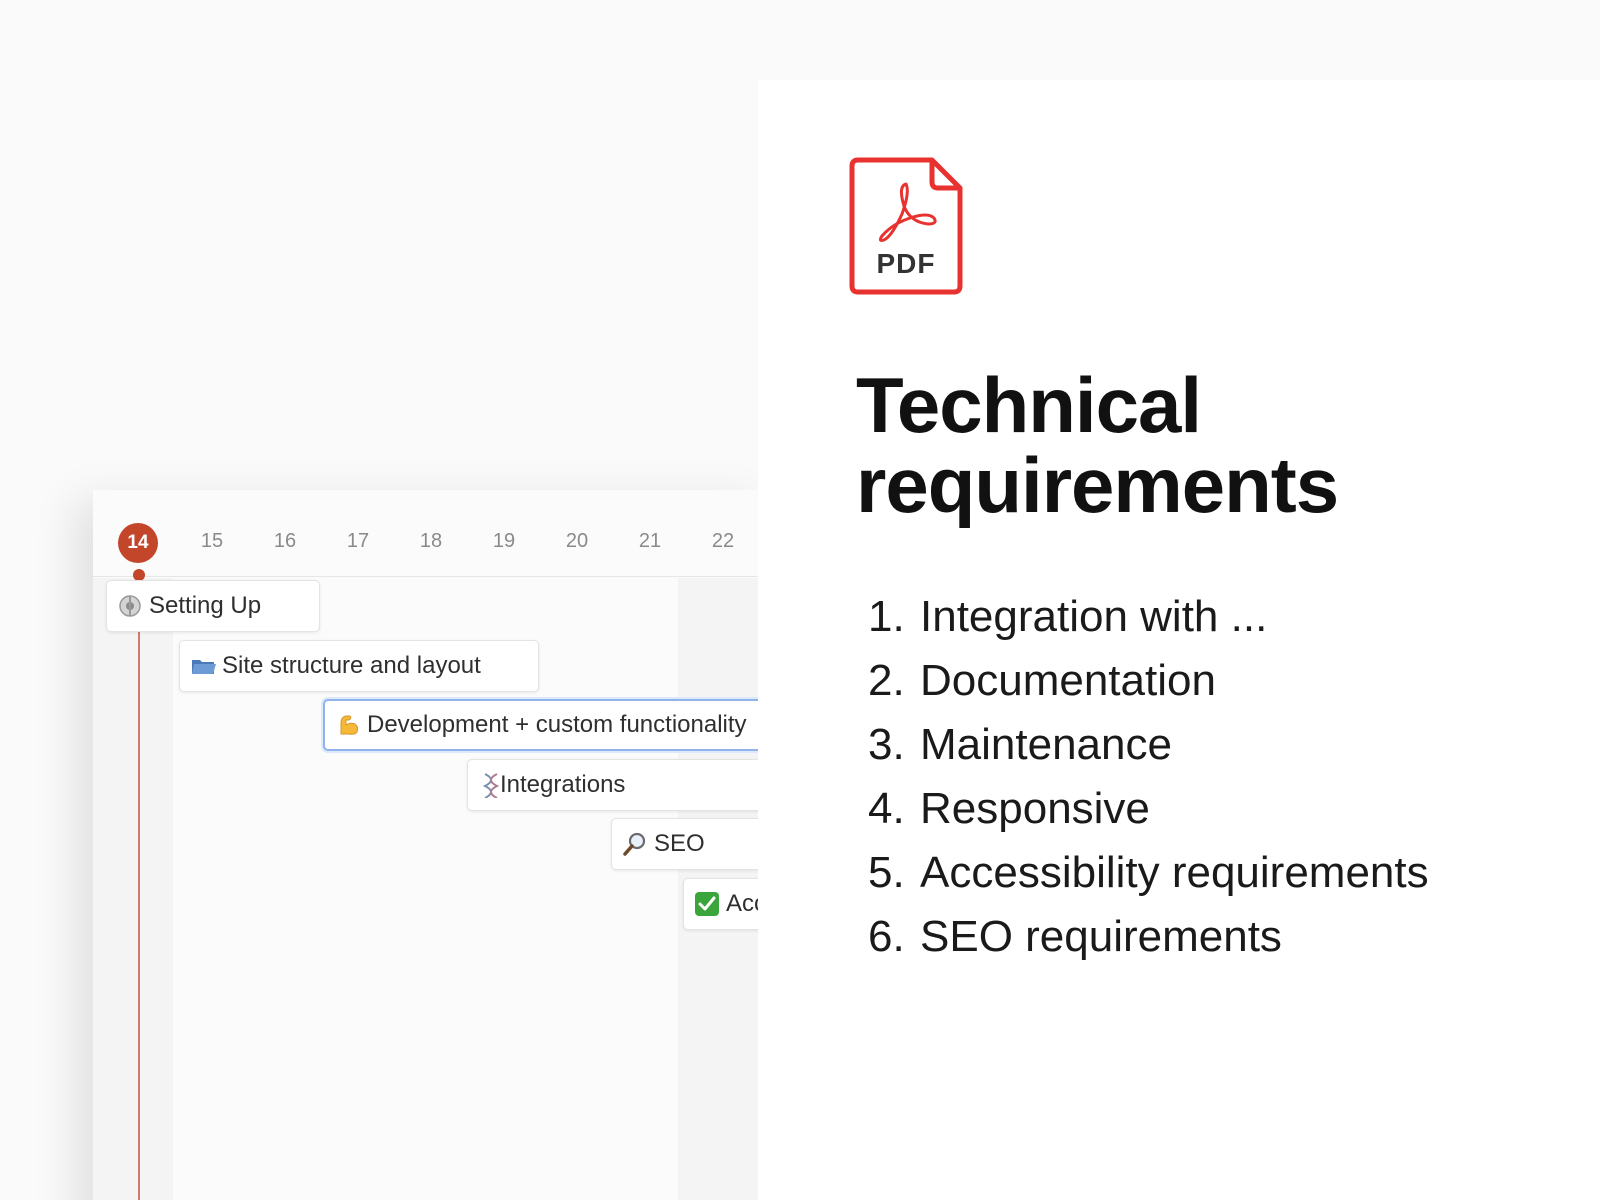 This screenshot has width=1600, height=1200. What do you see at coordinates (707, 904) in the screenshot?
I see `check-mark-icon` at bounding box center [707, 904].